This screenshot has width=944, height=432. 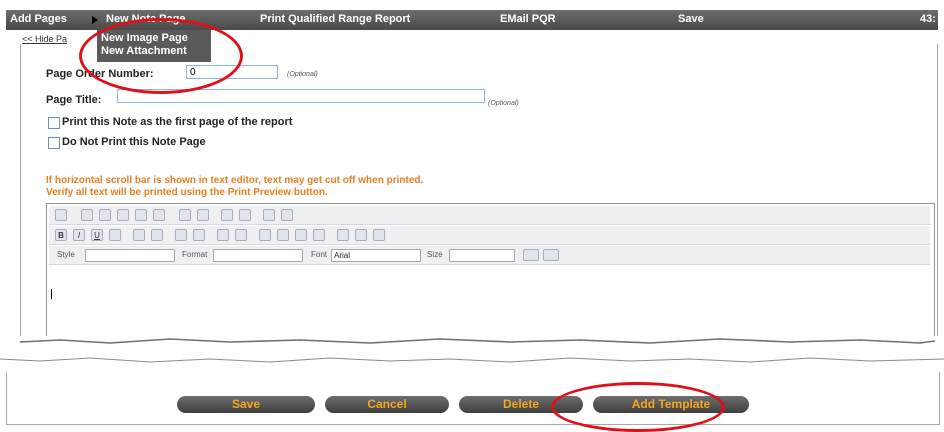 I want to click on align-center-icon, so click(x=283, y=235).